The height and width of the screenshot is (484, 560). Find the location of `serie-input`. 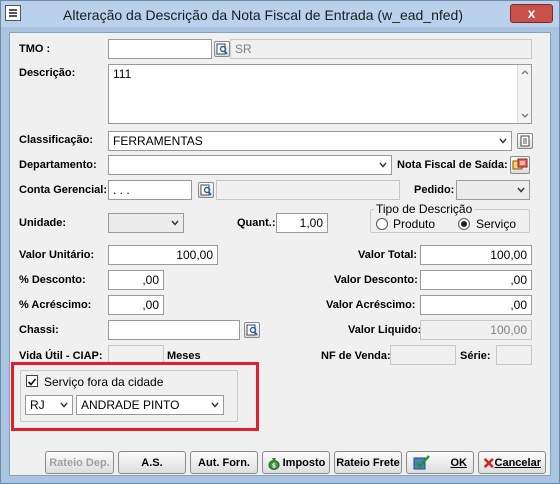

serie-input is located at coordinates (514, 355).